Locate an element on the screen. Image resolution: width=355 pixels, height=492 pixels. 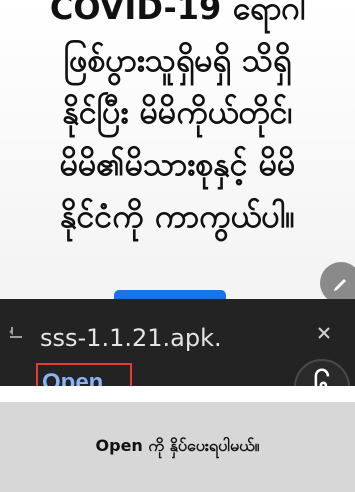
pencil-icon is located at coordinates (340, 285).